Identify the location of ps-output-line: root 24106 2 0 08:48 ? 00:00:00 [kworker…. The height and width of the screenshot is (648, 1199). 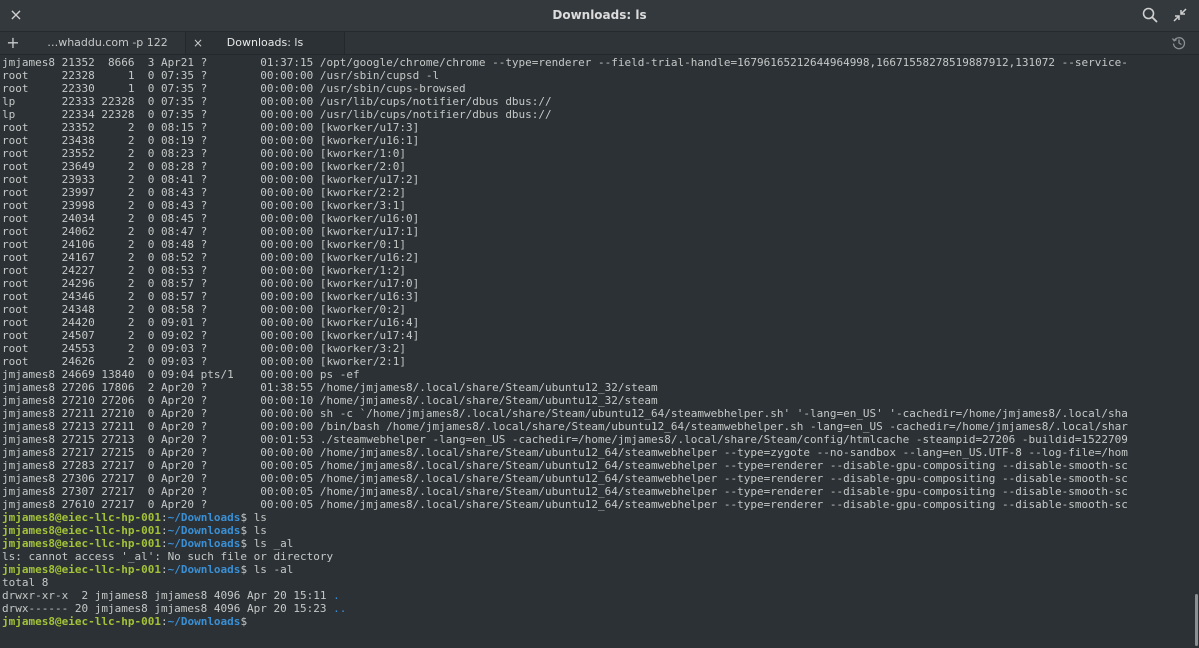
(204, 244).